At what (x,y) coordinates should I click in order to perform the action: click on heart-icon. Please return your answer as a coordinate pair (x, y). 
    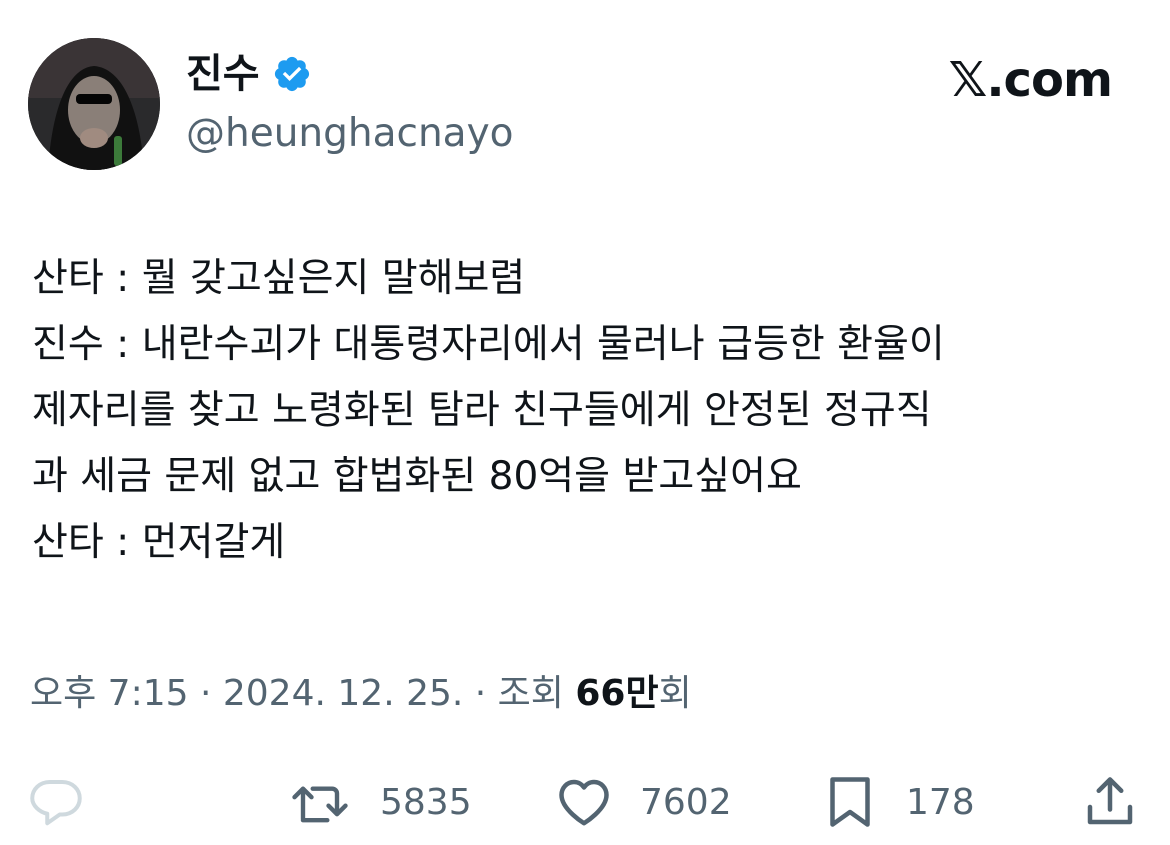
    Looking at the image, I should click on (584, 802).